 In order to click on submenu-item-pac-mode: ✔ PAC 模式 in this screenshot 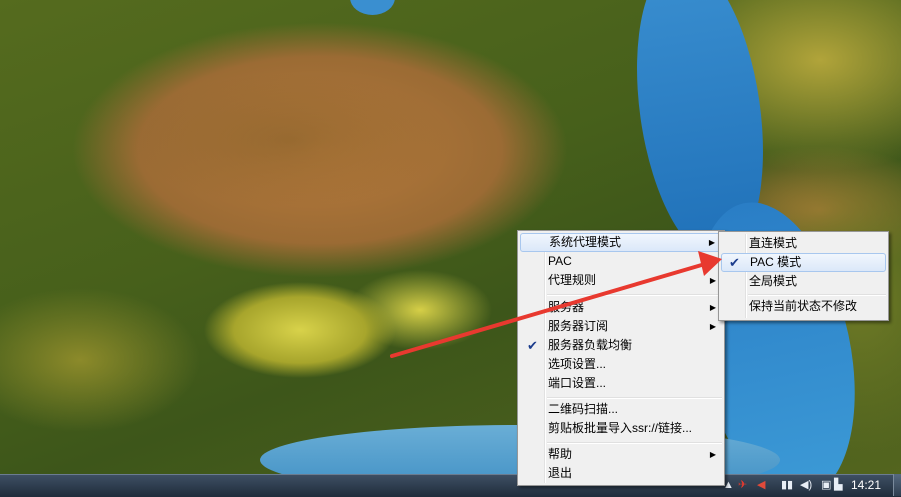, I will do `click(803, 262)`.